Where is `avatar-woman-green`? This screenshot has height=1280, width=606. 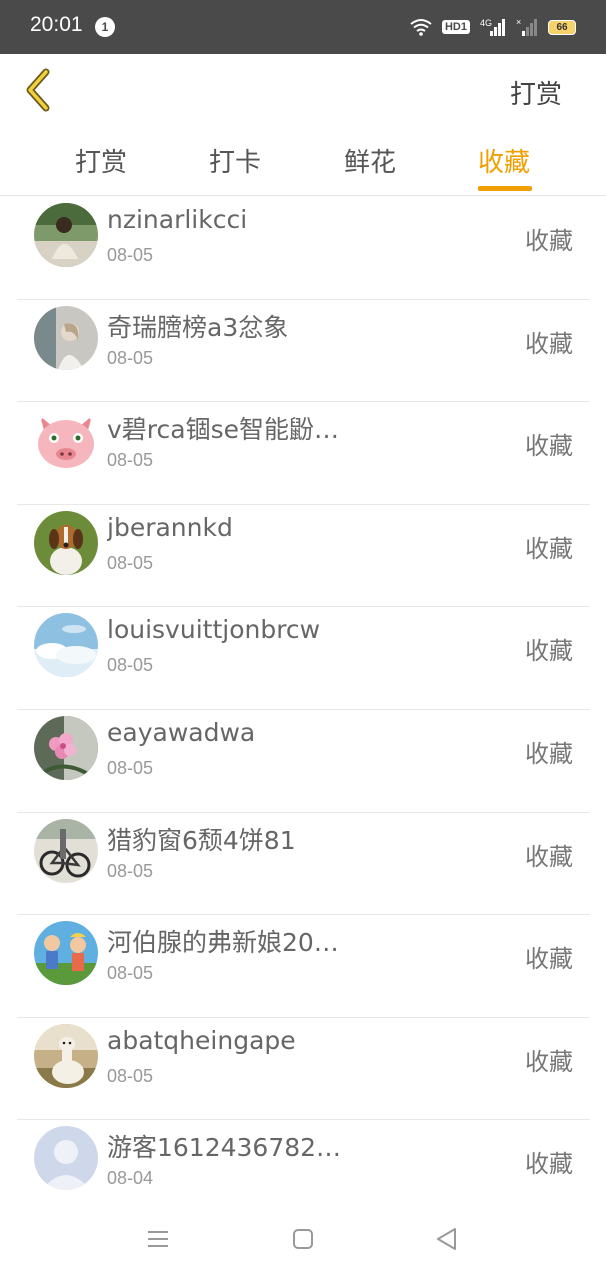 avatar-woman-green is located at coordinates (66, 235).